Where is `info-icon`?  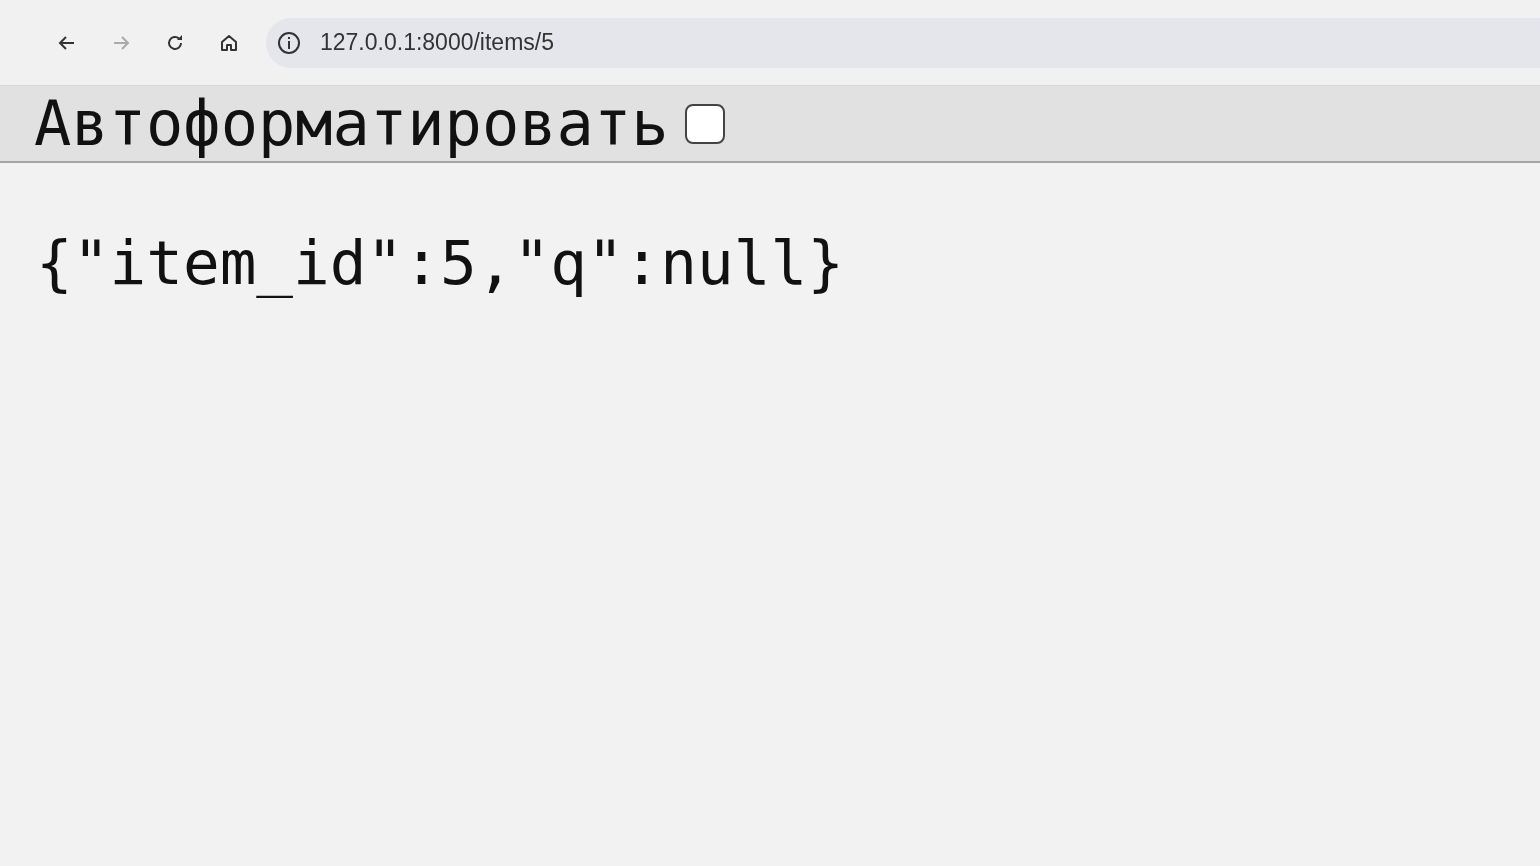
info-icon is located at coordinates (289, 42).